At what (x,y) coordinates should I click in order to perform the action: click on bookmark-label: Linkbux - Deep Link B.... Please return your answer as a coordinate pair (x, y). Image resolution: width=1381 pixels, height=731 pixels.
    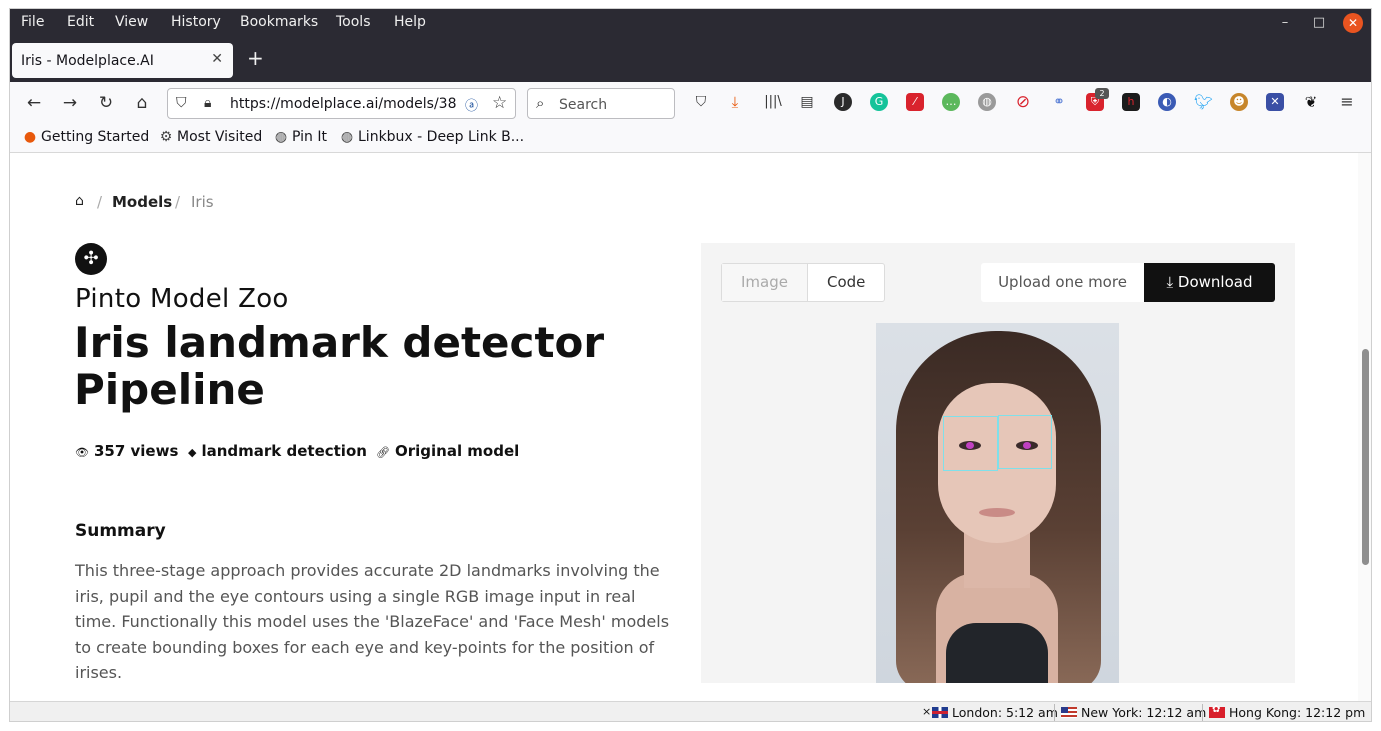
    Looking at the image, I should click on (441, 137).